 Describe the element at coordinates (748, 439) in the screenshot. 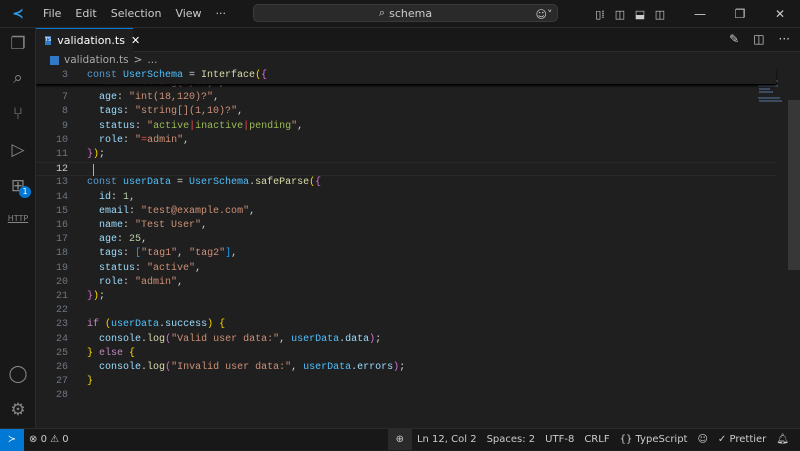

I see `prettier-label: Prettier` at that location.